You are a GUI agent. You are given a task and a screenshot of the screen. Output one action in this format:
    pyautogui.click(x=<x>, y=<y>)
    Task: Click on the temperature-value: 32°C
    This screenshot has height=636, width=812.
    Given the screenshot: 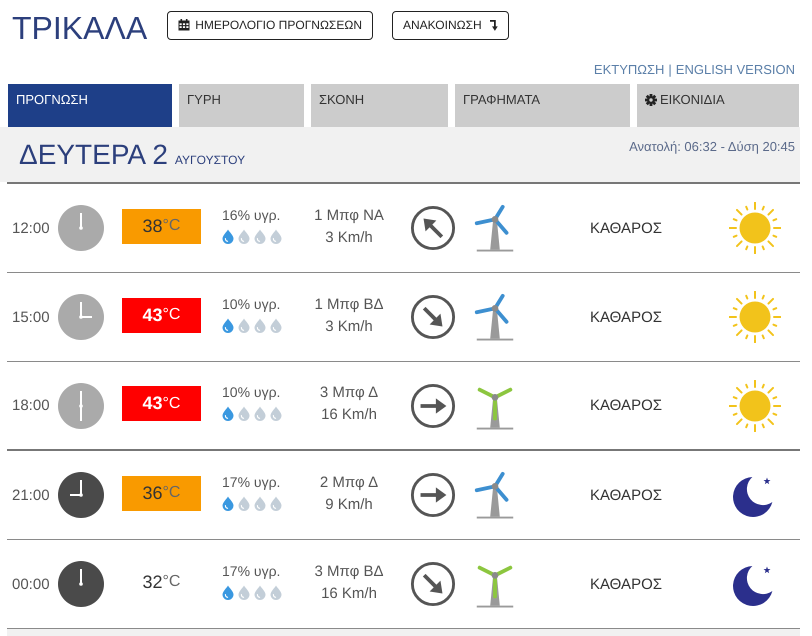 What is the action you would take?
    pyautogui.click(x=162, y=582)
    